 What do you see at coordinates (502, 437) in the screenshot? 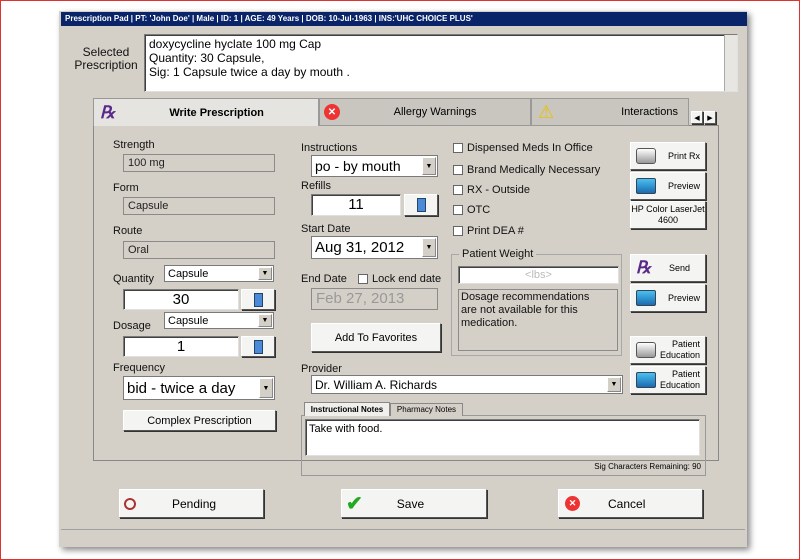
I see `notes-textarea: Take with food.` at bounding box center [502, 437].